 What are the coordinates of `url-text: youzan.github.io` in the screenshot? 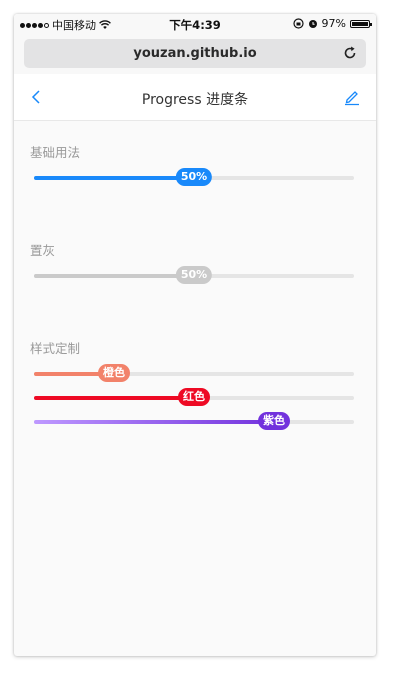 It's located at (195, 53).